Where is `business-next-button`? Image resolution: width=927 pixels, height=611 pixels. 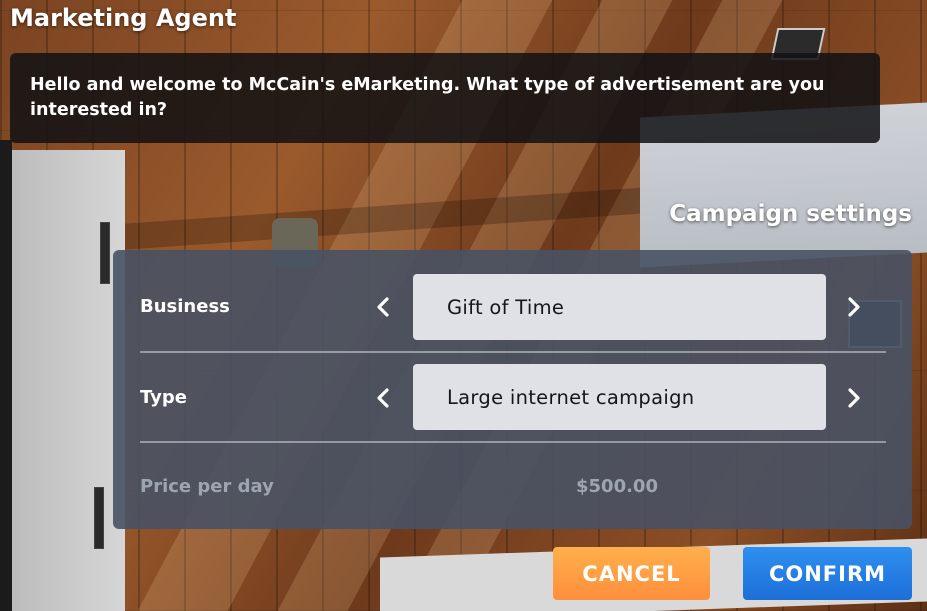 business-next-button is located at coordinates (854, 307).